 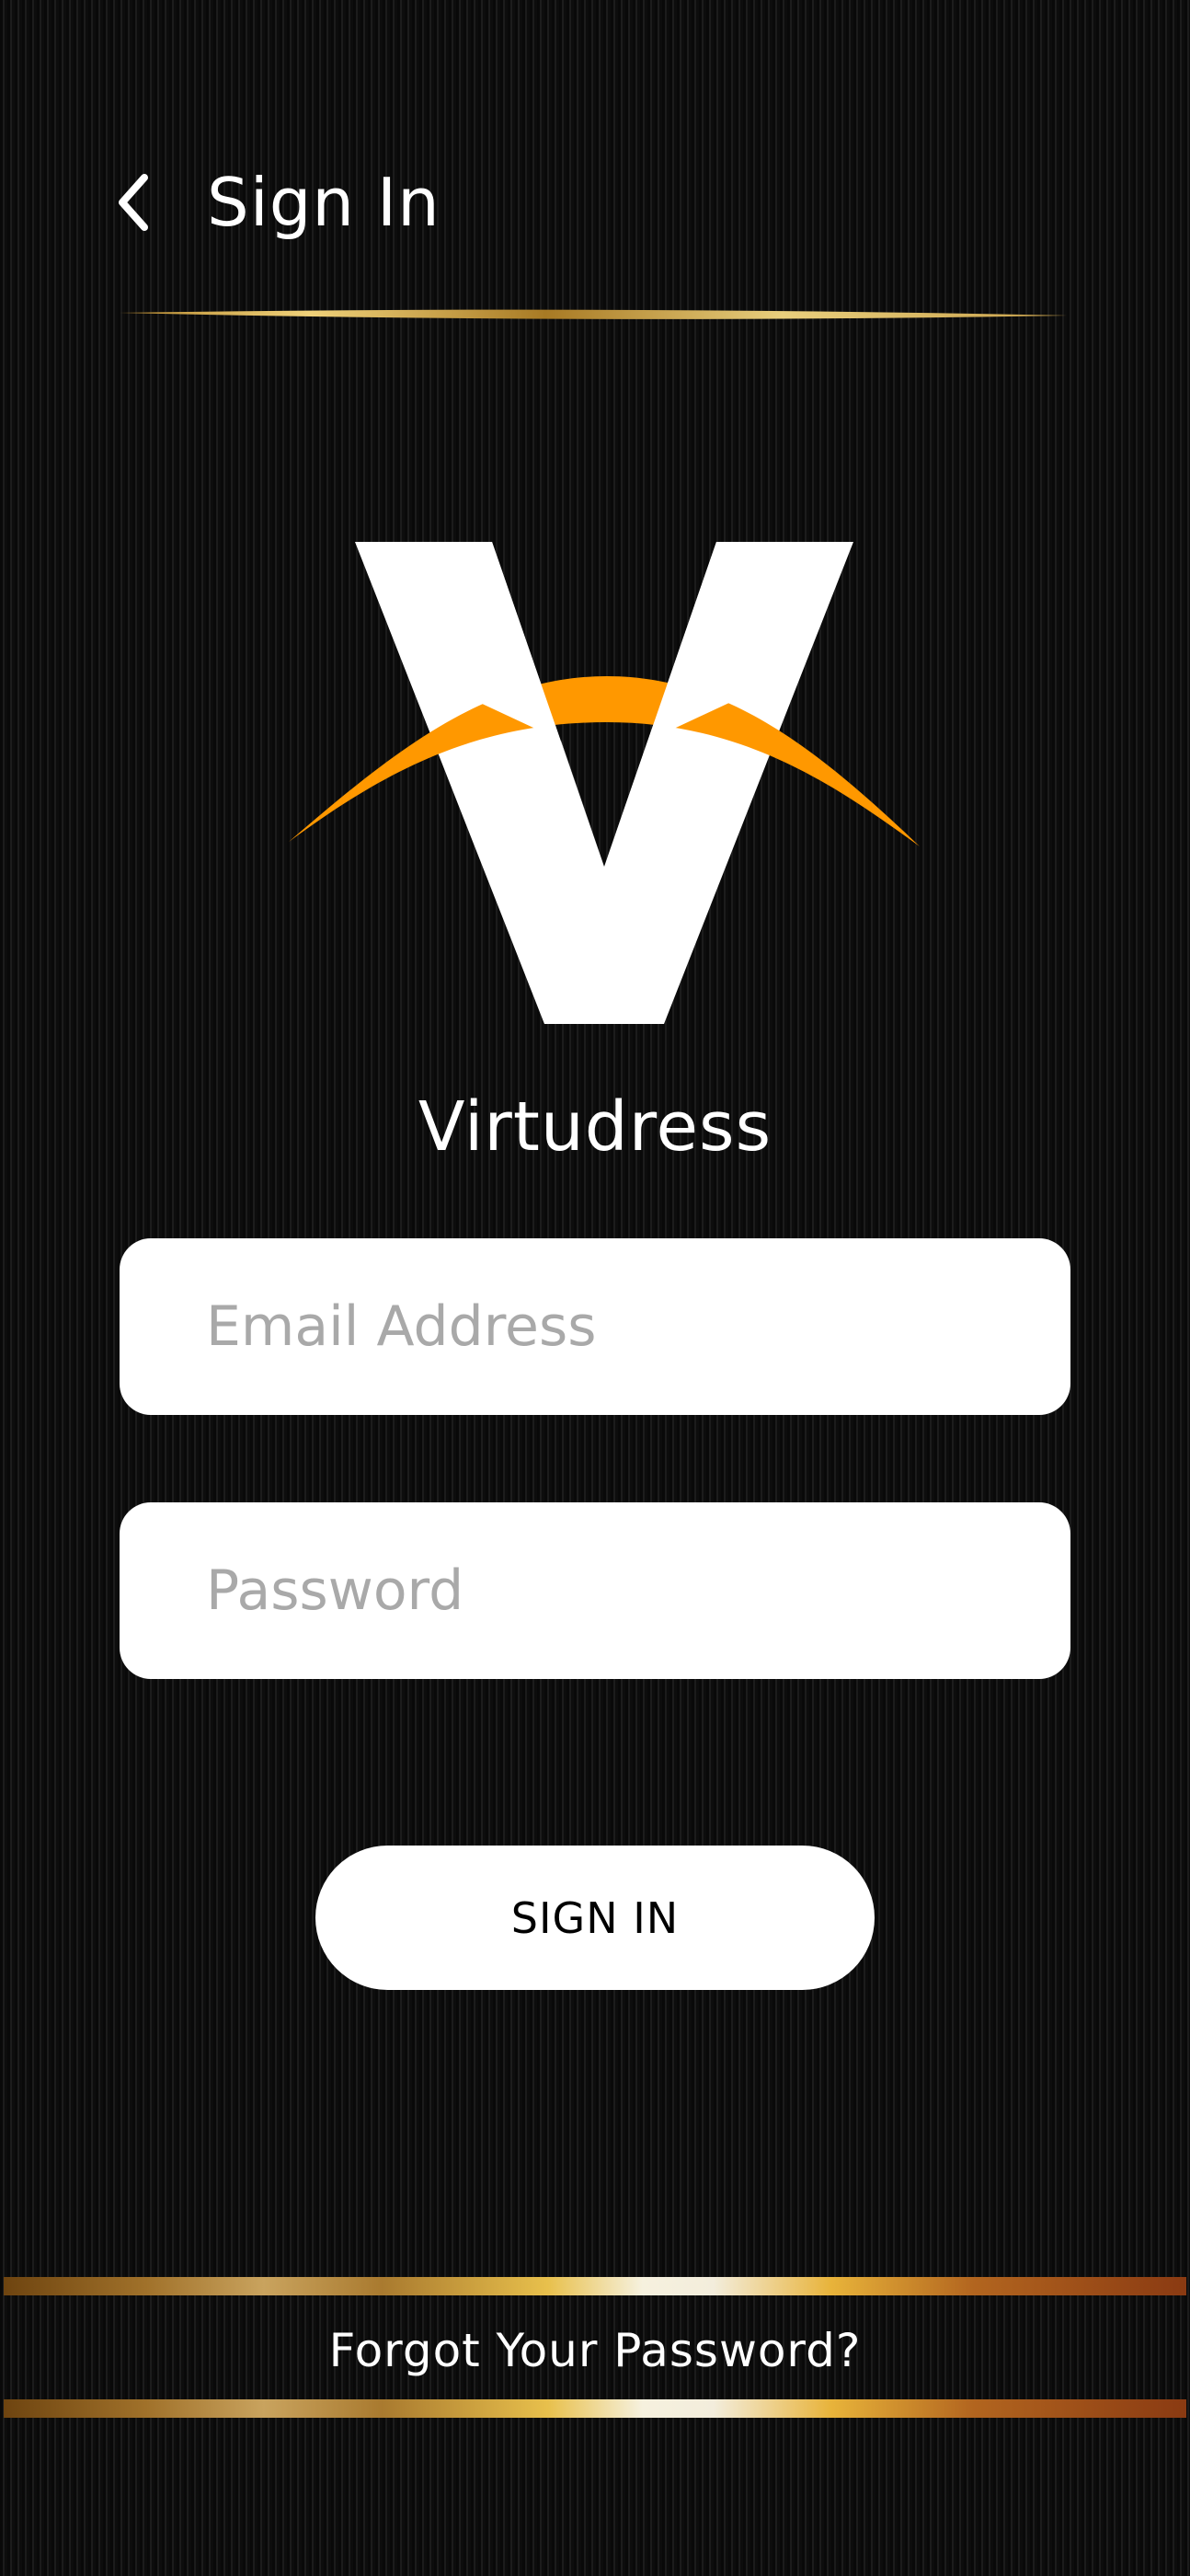 What do you see at coordinates (595, 1590) in the screenshot?
I see `password-field` at bounding box center [595, 1590].